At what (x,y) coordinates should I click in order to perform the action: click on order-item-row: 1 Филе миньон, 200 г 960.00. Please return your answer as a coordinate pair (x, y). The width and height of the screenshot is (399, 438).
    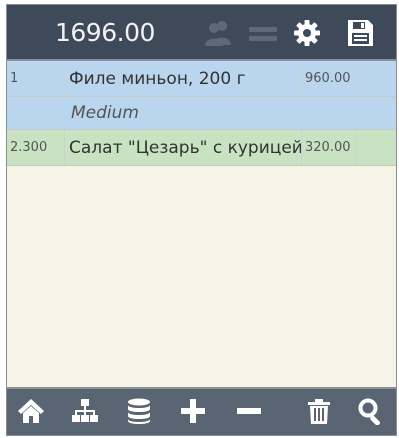
    Looking at the image, I should click on (201, 79).